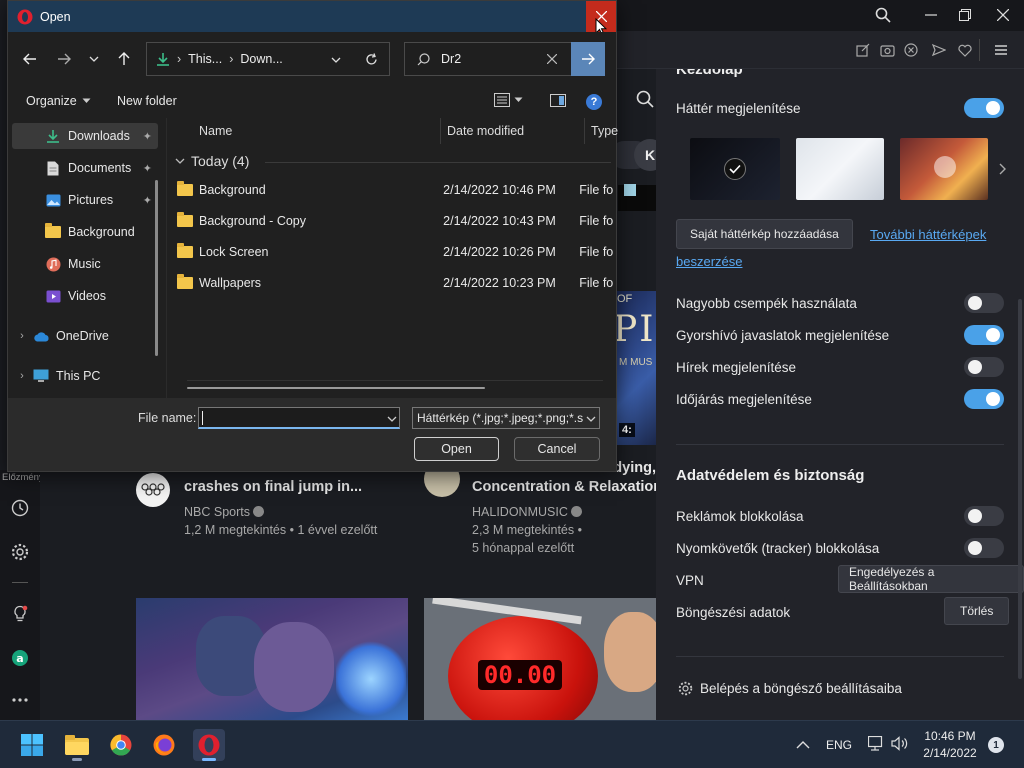 Image resolution: width=1024 pixels, height=768 pixels. I want to click on taskbar-file-explorer, so click(77, 745).